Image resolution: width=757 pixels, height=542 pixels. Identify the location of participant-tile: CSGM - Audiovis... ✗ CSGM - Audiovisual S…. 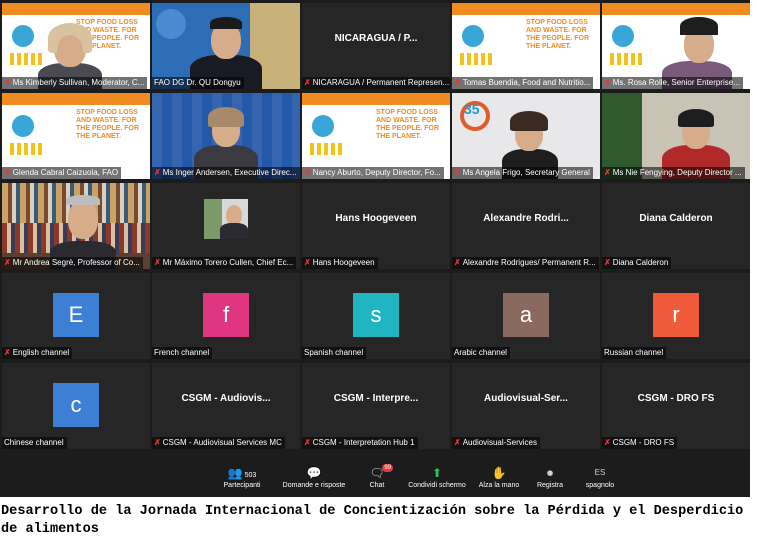
(226, 406).